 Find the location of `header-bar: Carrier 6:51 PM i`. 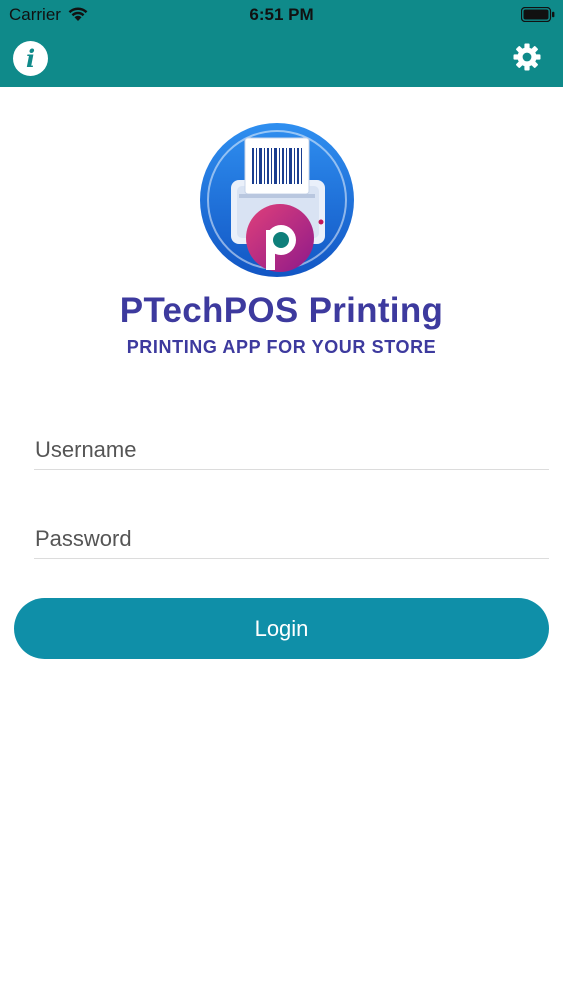

header-bar: Carrier 6:51 PM i is located at coordinates (281, 43).